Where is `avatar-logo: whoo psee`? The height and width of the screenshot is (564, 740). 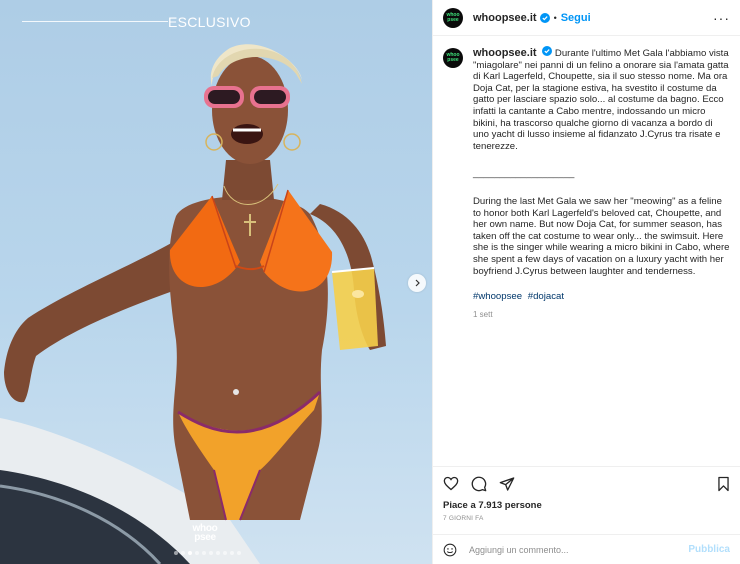 avatar-logo: whoo psee is located at coordinates (452, 17).